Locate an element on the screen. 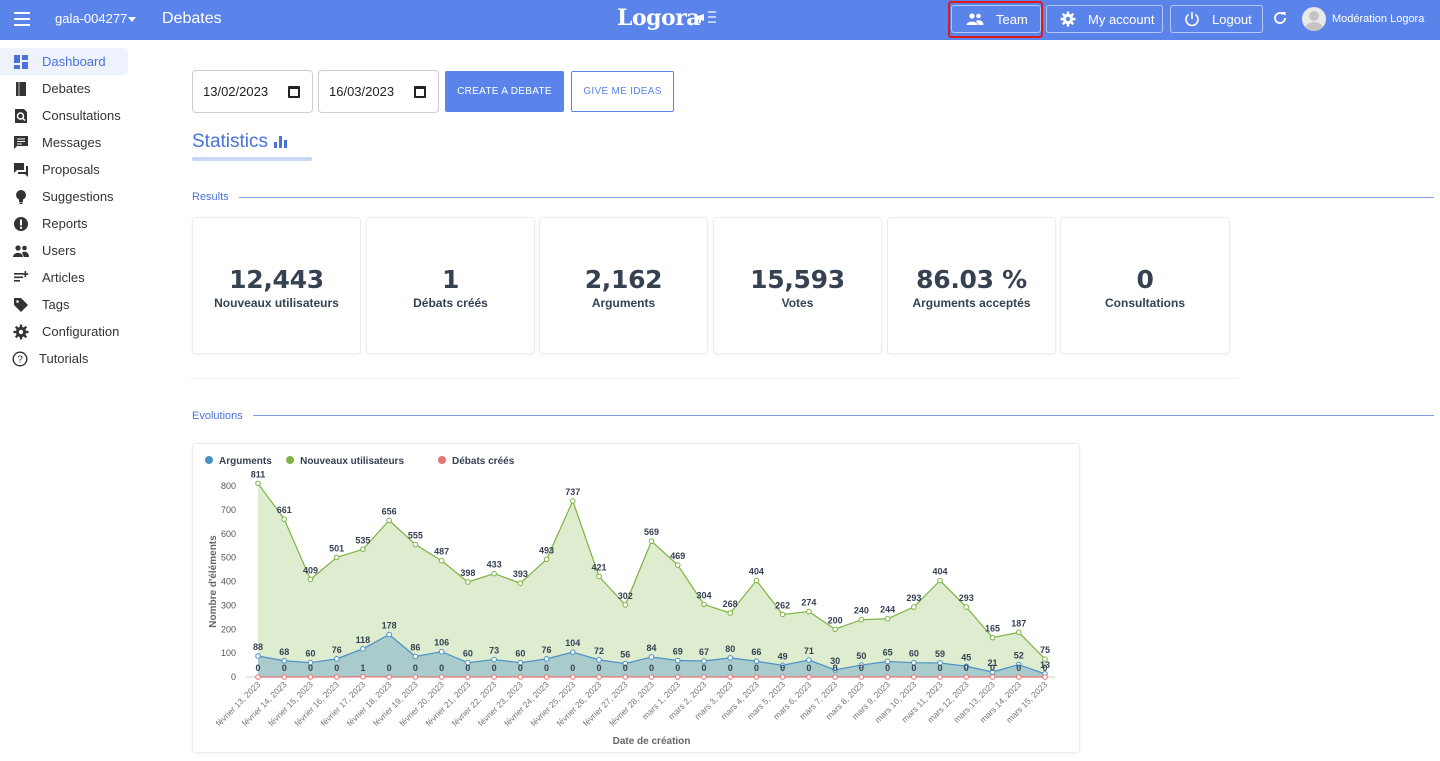 The height and width of the screenshot is (761, 1440). data-label: 535 is located at coordinates (362, 540).